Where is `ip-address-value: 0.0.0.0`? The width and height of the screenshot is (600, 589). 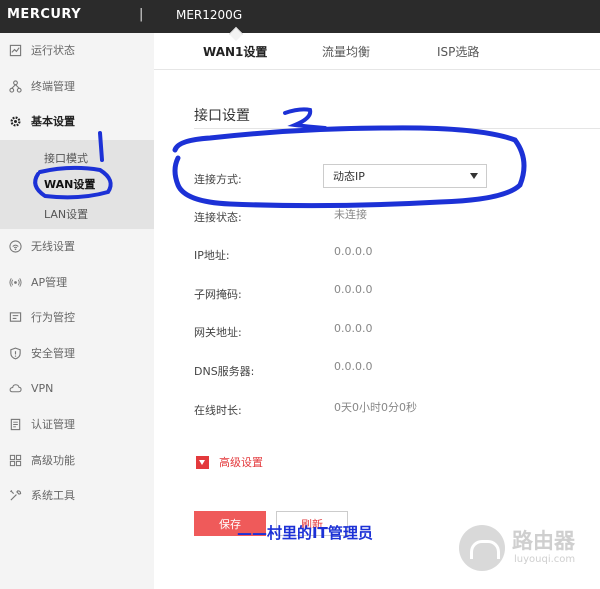 ip-address-value: 0.0.0.0 is located at coordinates (353, 251).